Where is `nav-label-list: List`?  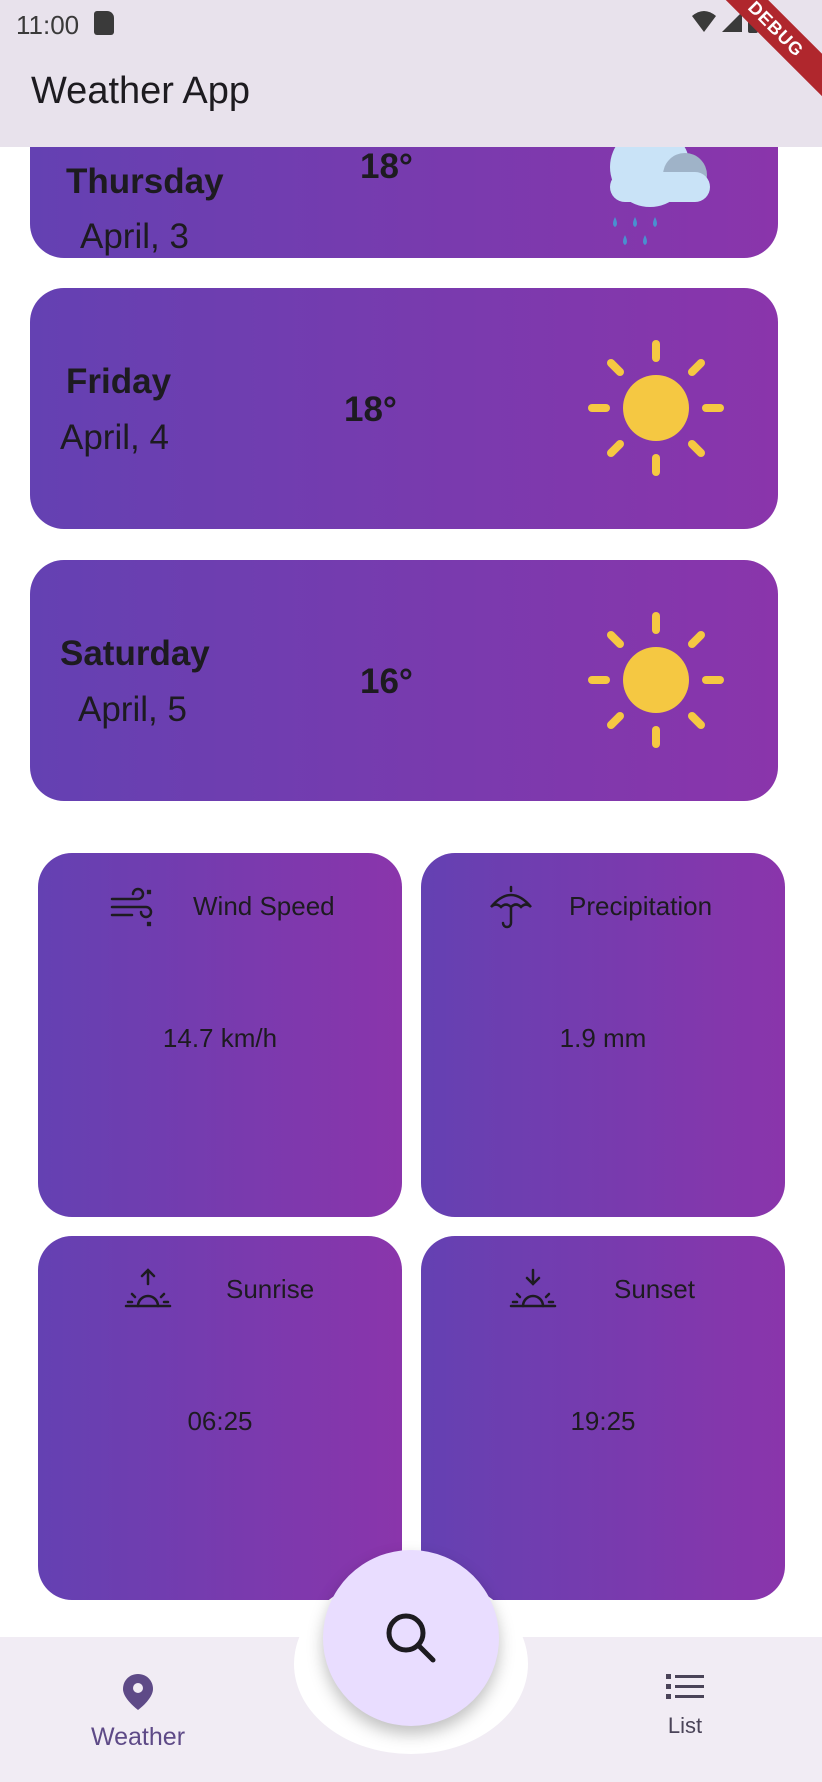 nav-label-list: List is located at coordinates (685, 1725).